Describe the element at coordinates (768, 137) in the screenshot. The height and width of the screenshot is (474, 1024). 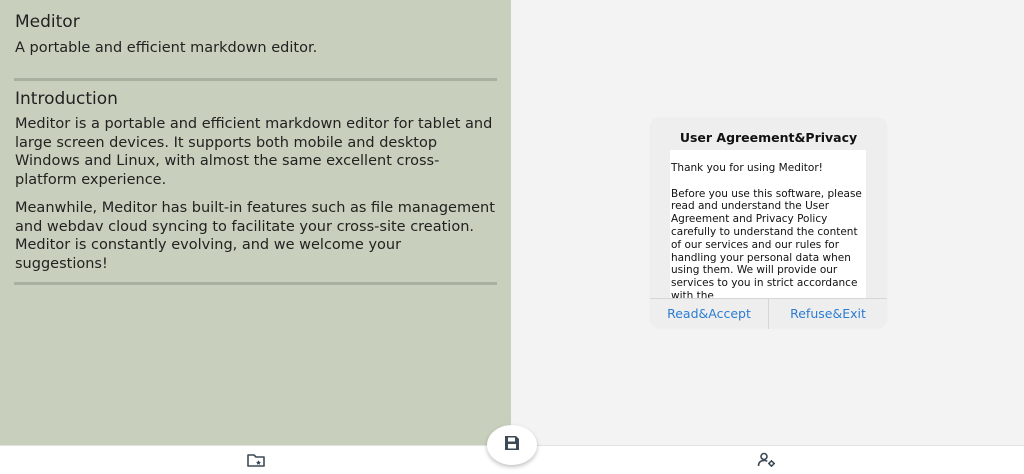
I see `dialog-title: User Agreement&Privacy` at that location.